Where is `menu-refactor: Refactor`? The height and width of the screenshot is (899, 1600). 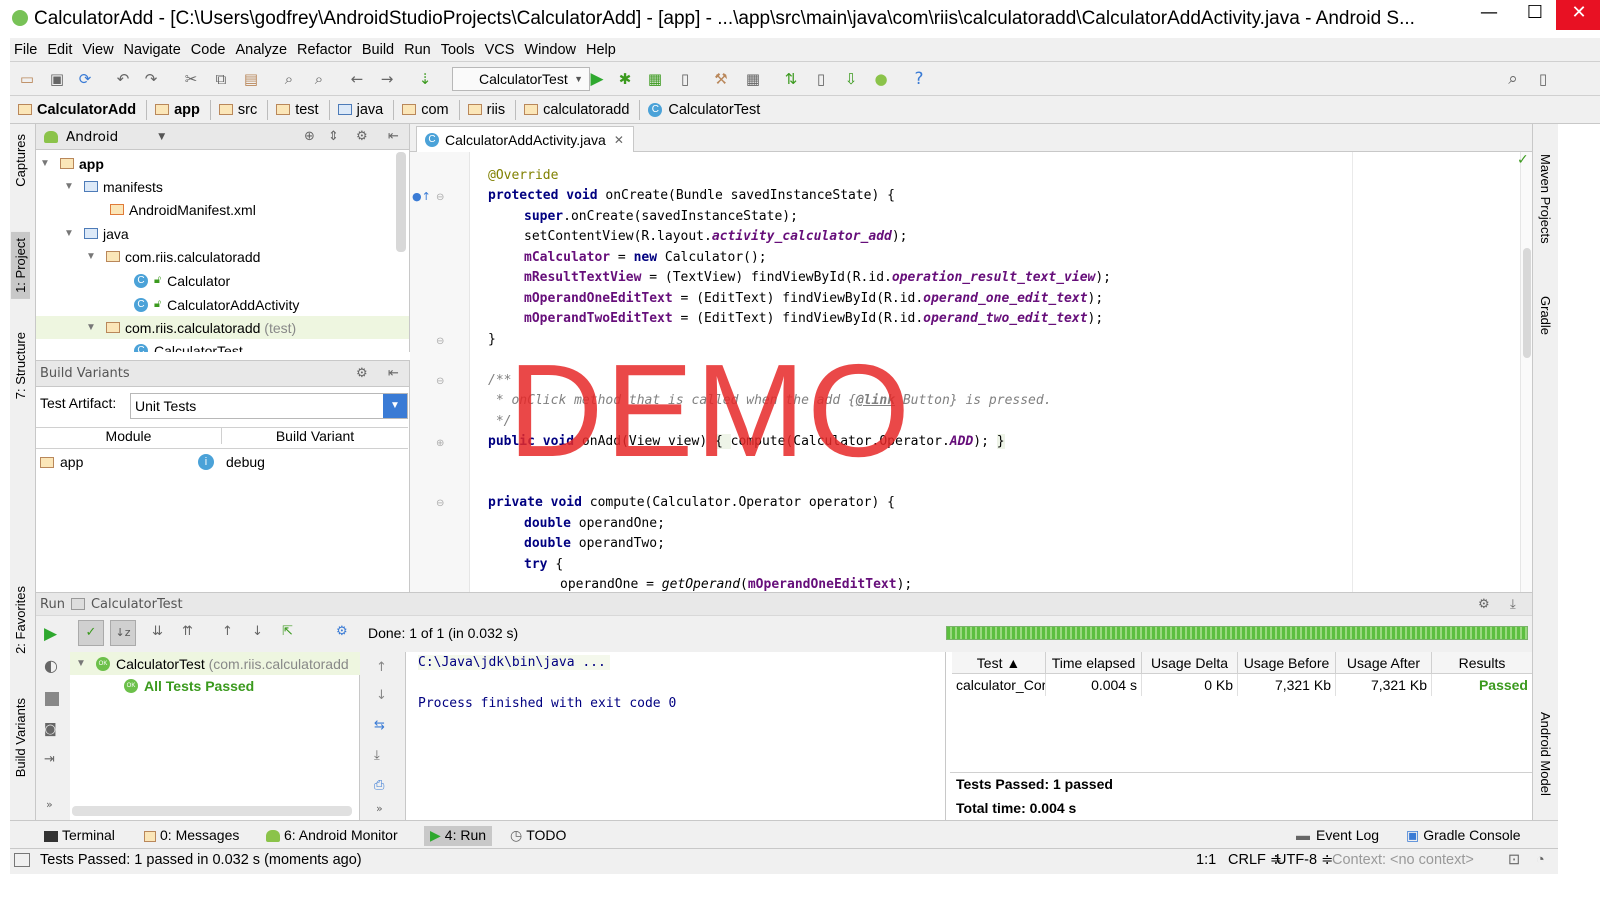
menu-refactor: Refactor is located at coordinates (324, 50).